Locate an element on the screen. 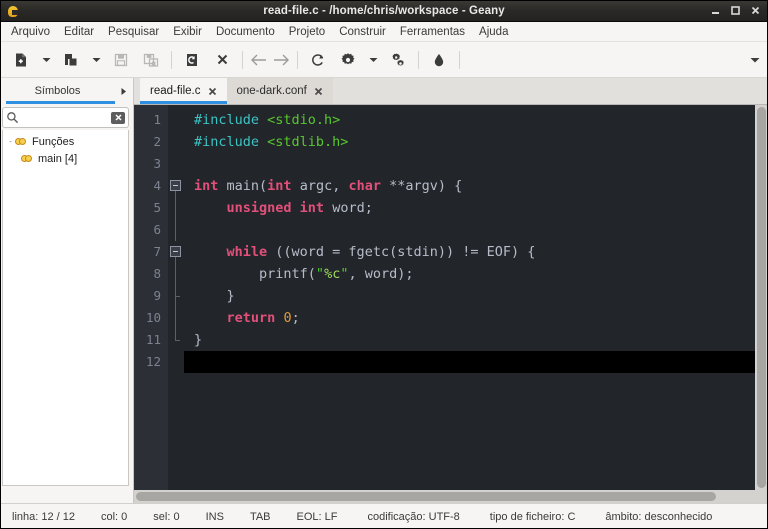 The width and height of the screenshot is (768, 529). sidebar-tab-simbolos: Símbolos is located at coordinates (57, 91).